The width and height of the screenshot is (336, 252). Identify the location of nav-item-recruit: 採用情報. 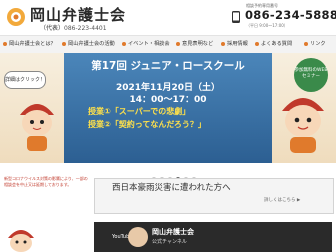
(234, 44).